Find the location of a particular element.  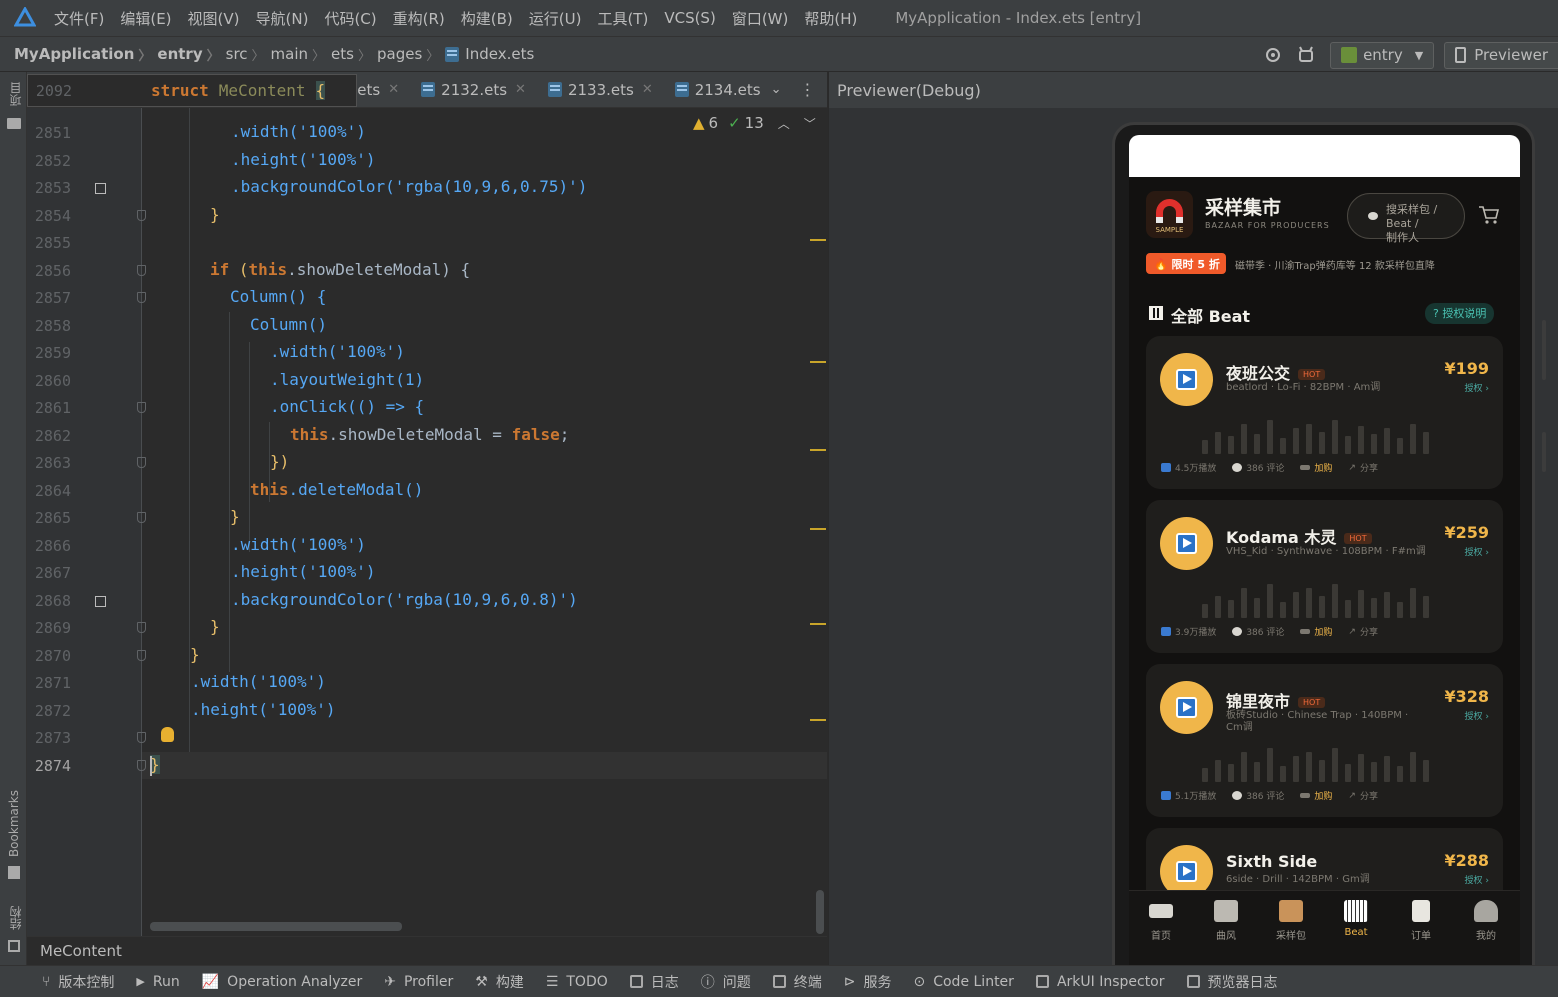

code-line: Column() is located at coordinates (288, 324).